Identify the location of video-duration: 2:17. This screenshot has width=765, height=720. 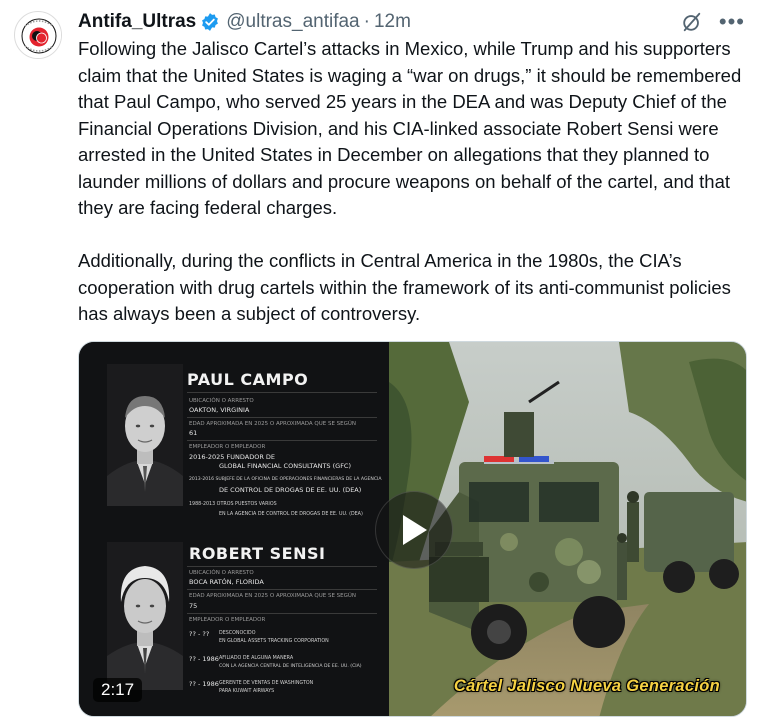
(118, 690).